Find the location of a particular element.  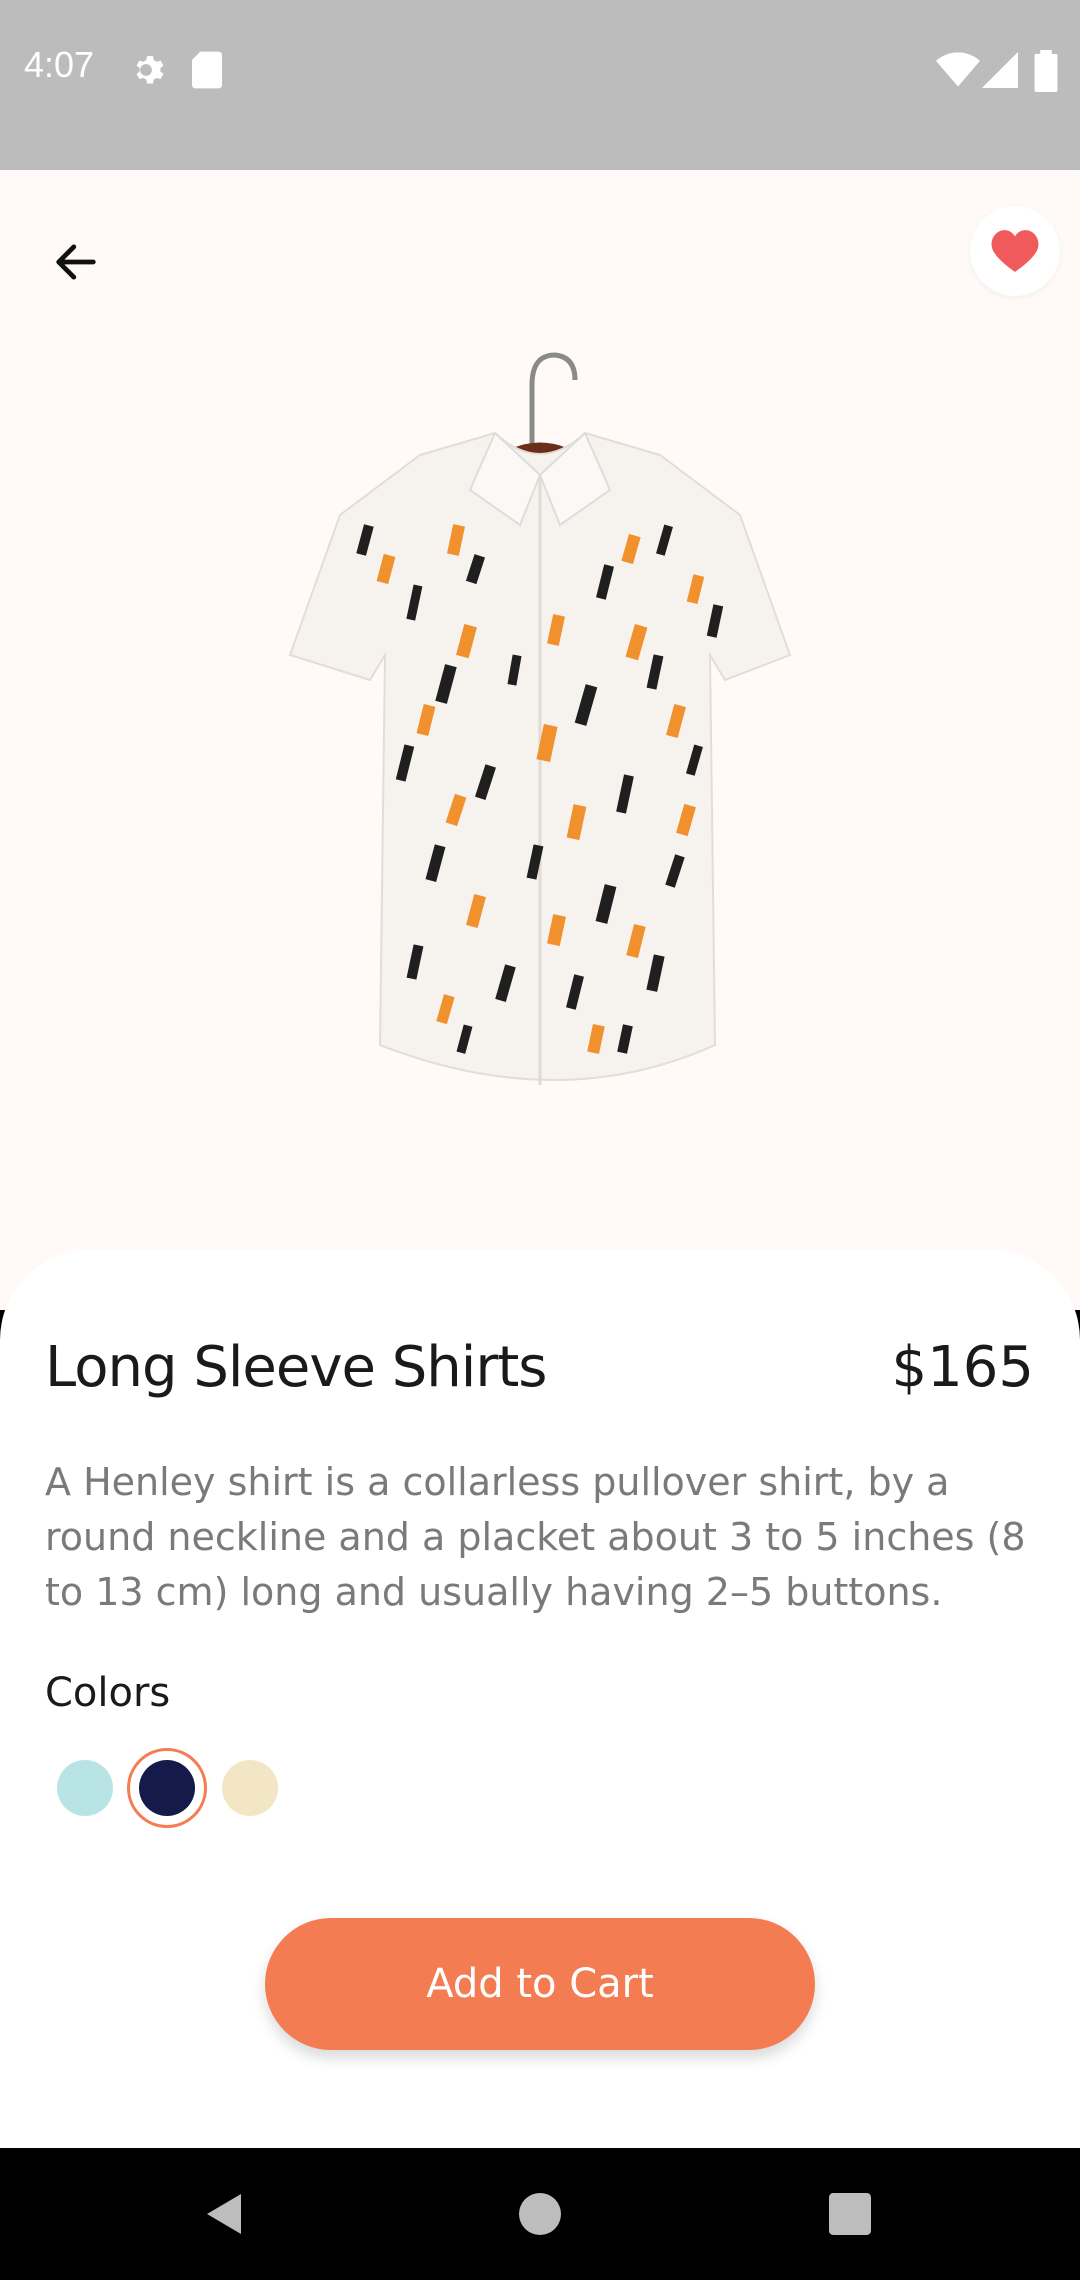

arrow-left-icon is located at coordinates (76, 262).